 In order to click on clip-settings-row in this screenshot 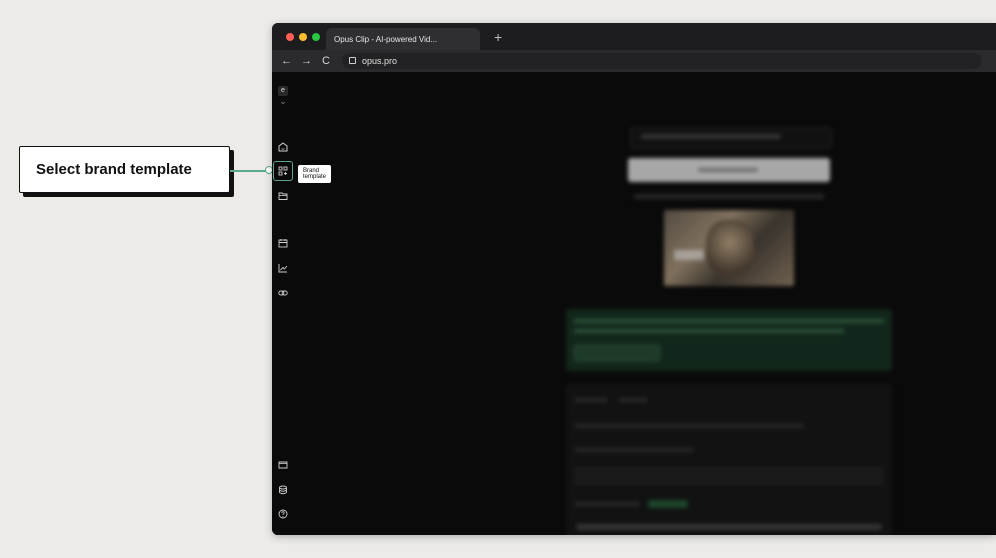, I will do `click(729, 196)`.